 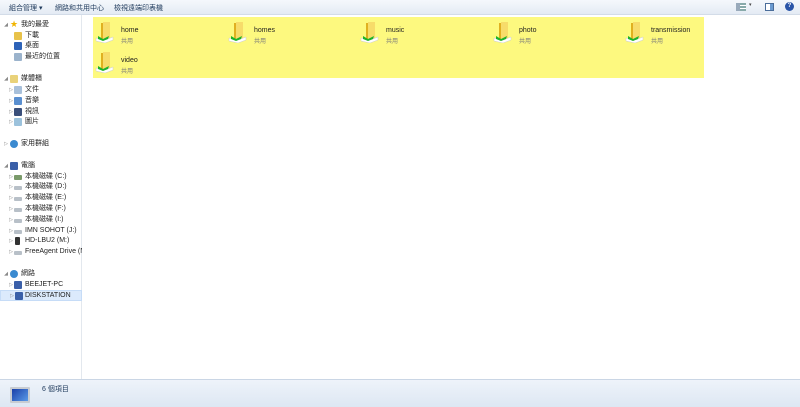 What do you see at coordinates (528, 30) in the screenshot?
I see `folder-name: photo` at bounding box center [528, 30].